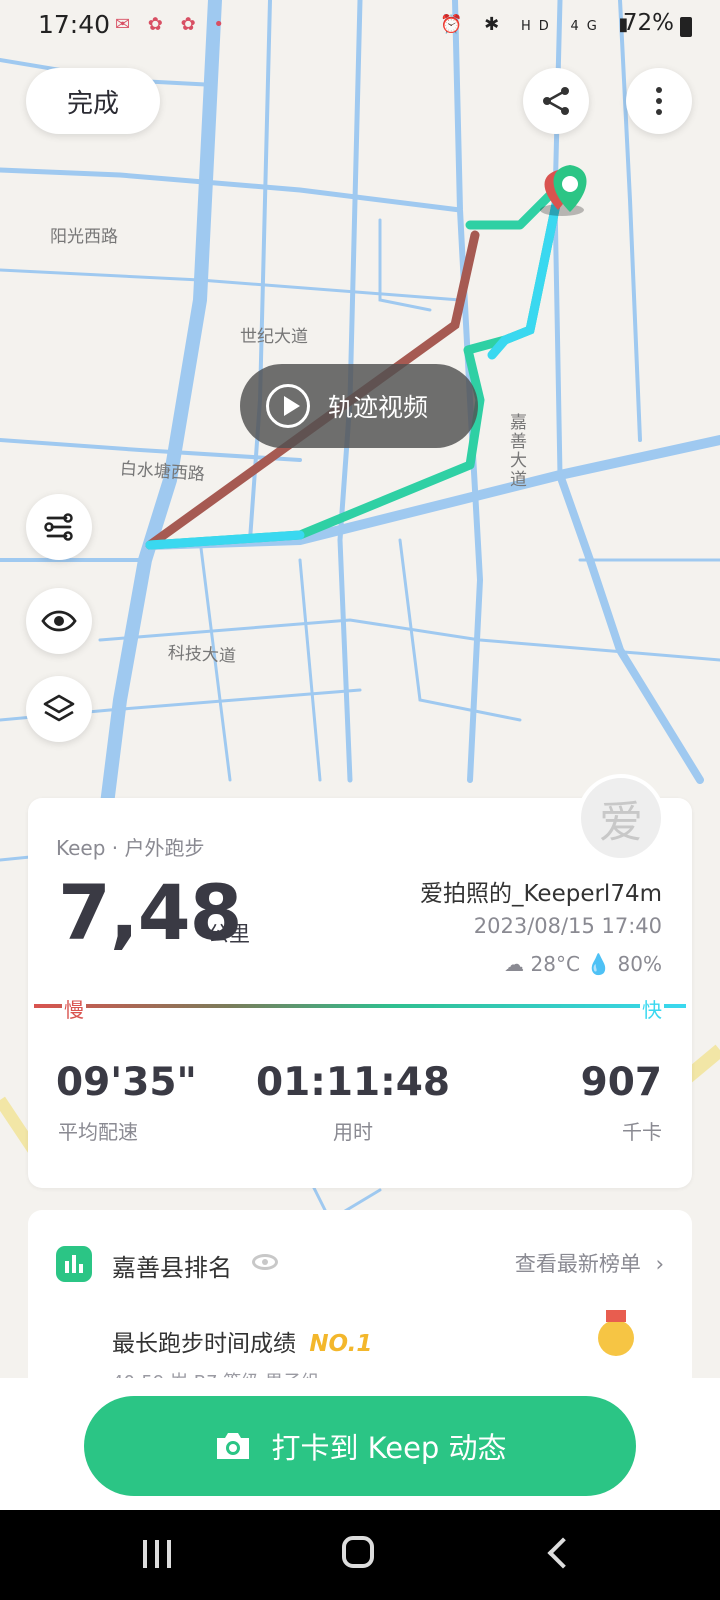  I want to click on view-latest-link: 查看最新榜单 ›, so click(589, 1263).